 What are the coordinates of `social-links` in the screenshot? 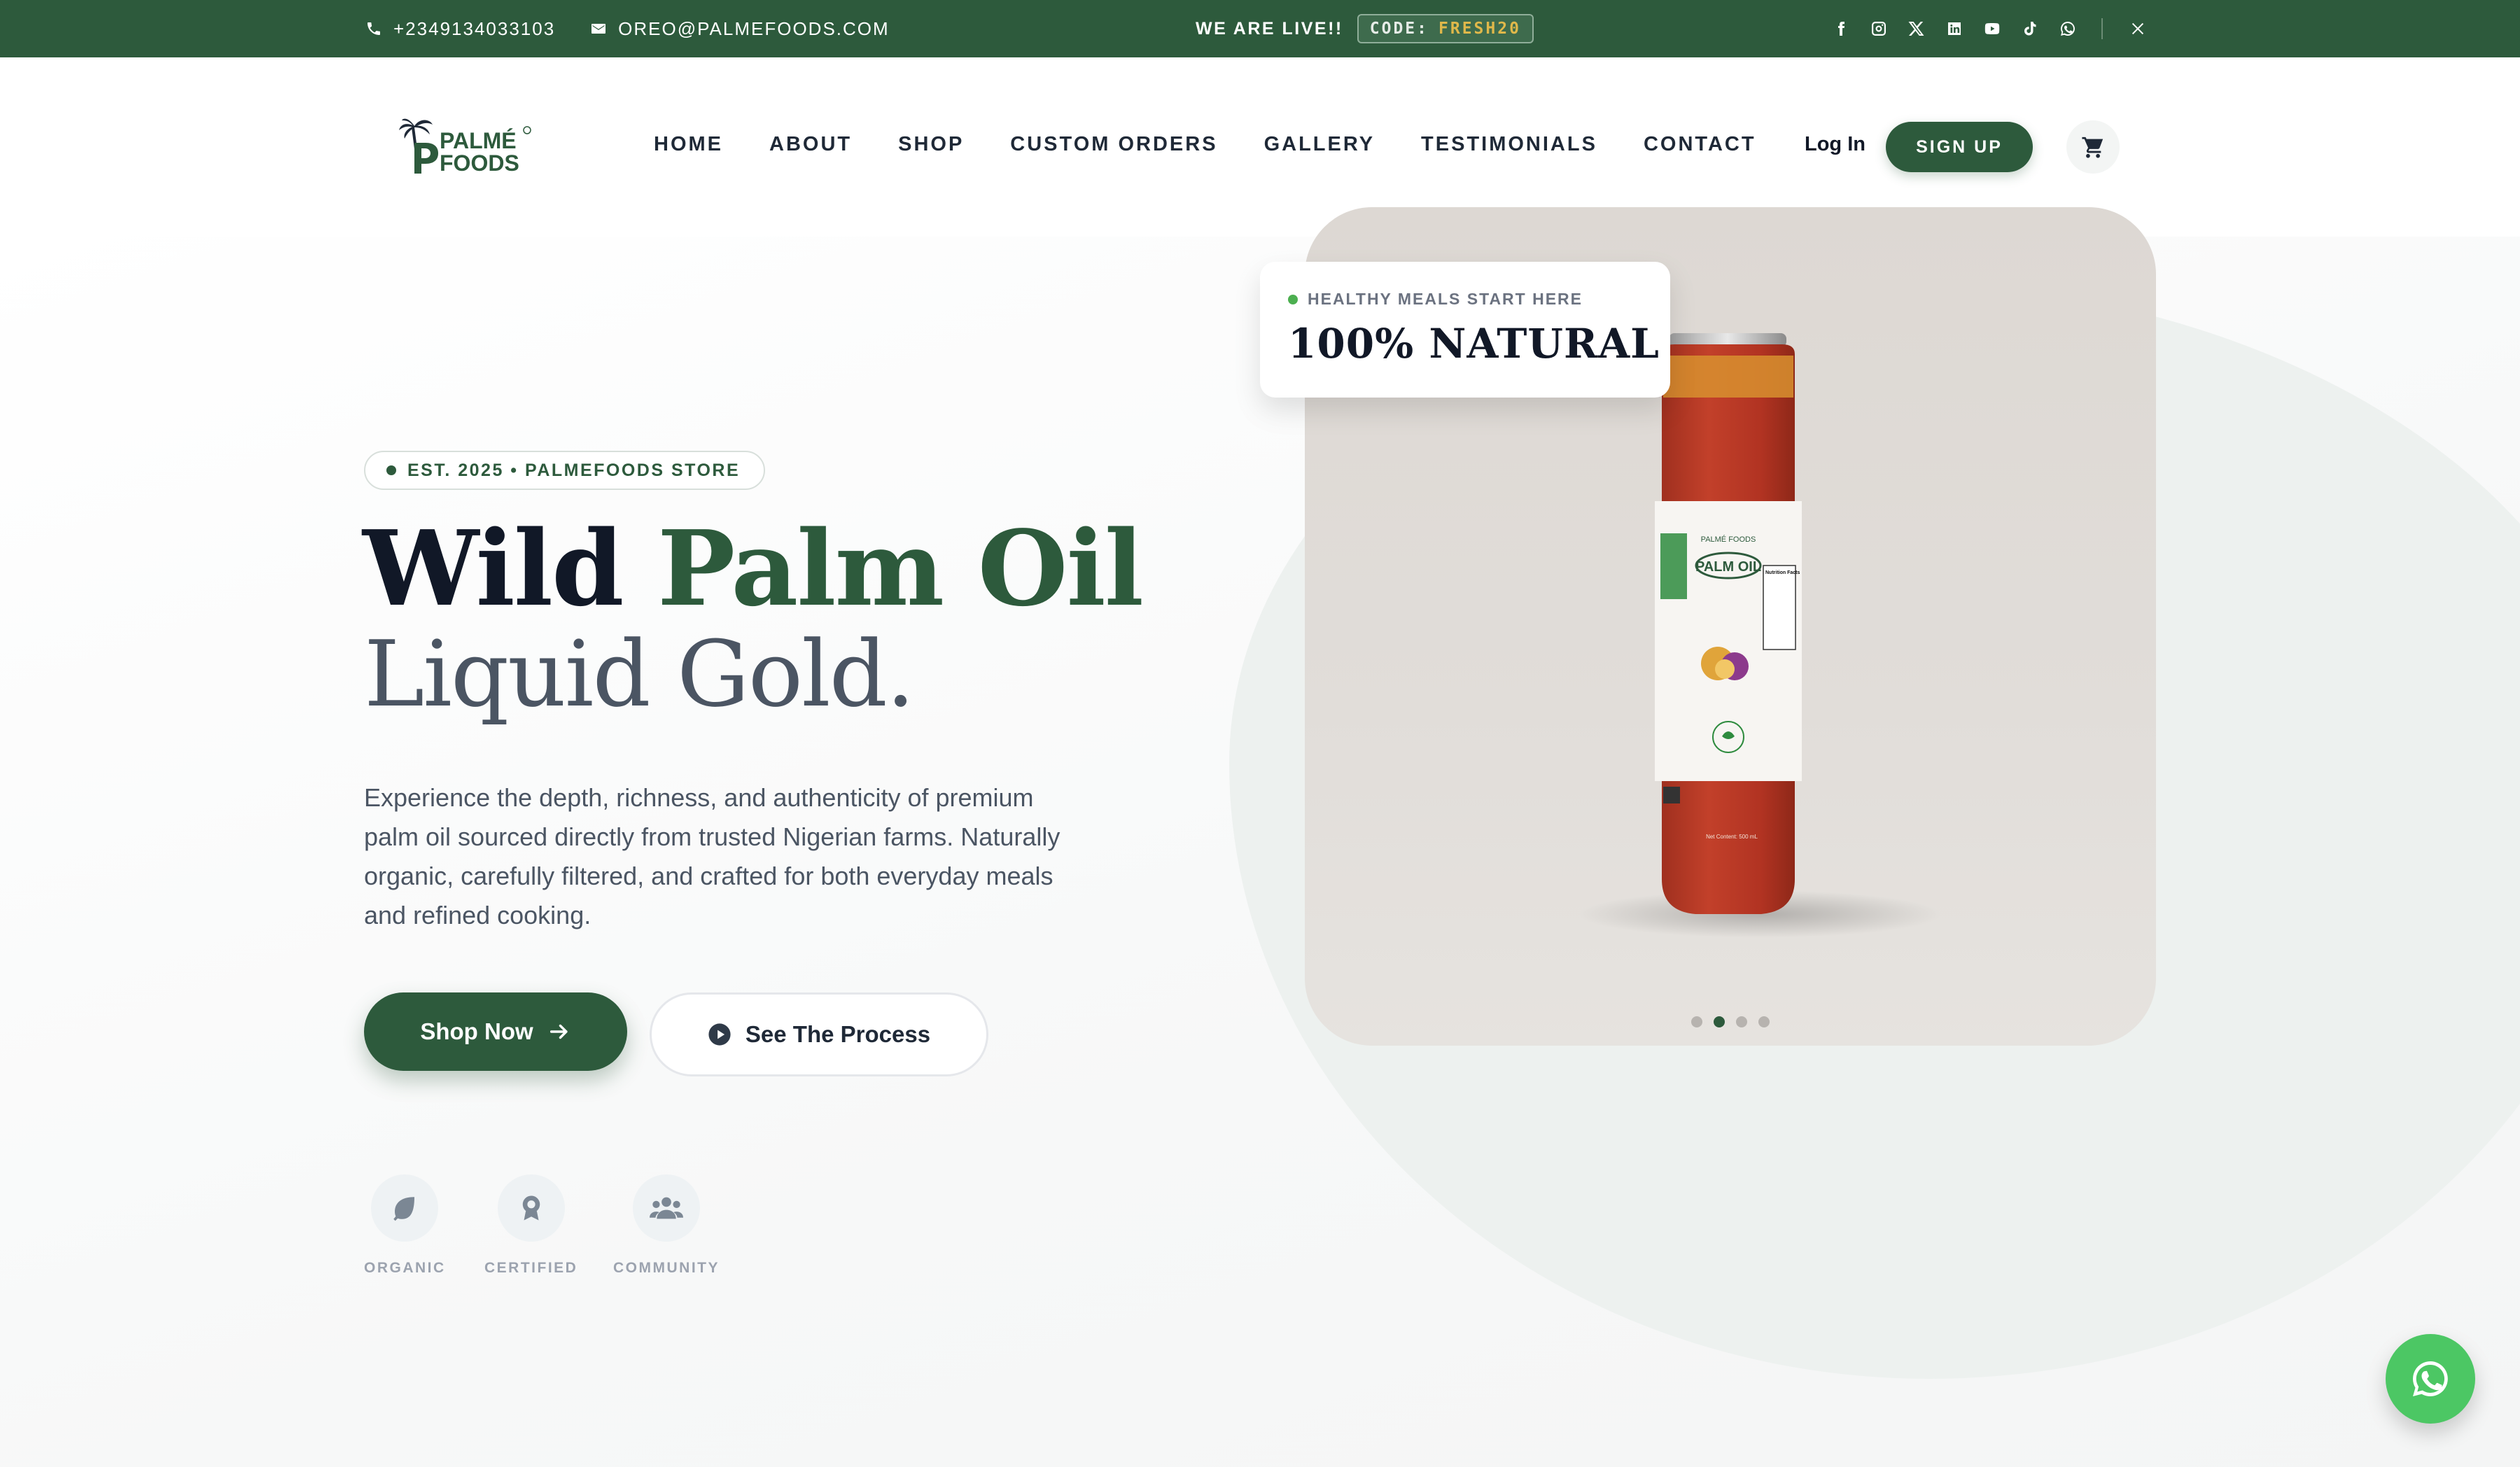 It's located at (1989, 28).